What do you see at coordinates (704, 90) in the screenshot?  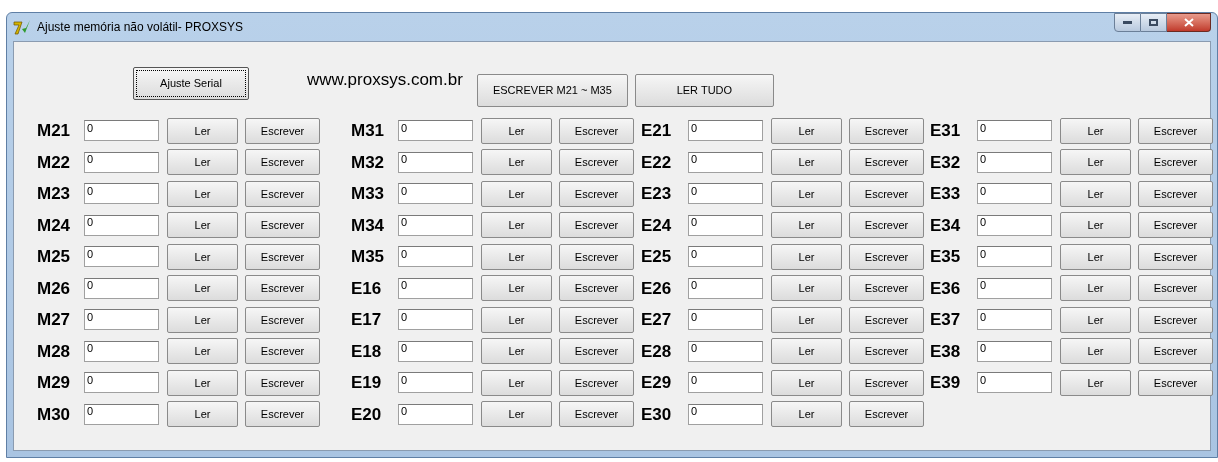 I see `read-all-button: LER TUDO` at bounding box center [704, 90].